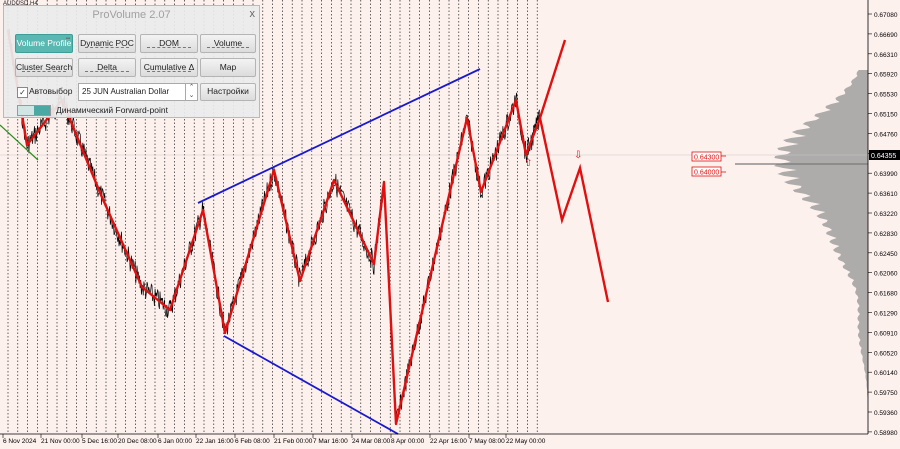  I want to click on price-tick-label: 0.63990, so click(886, 174).